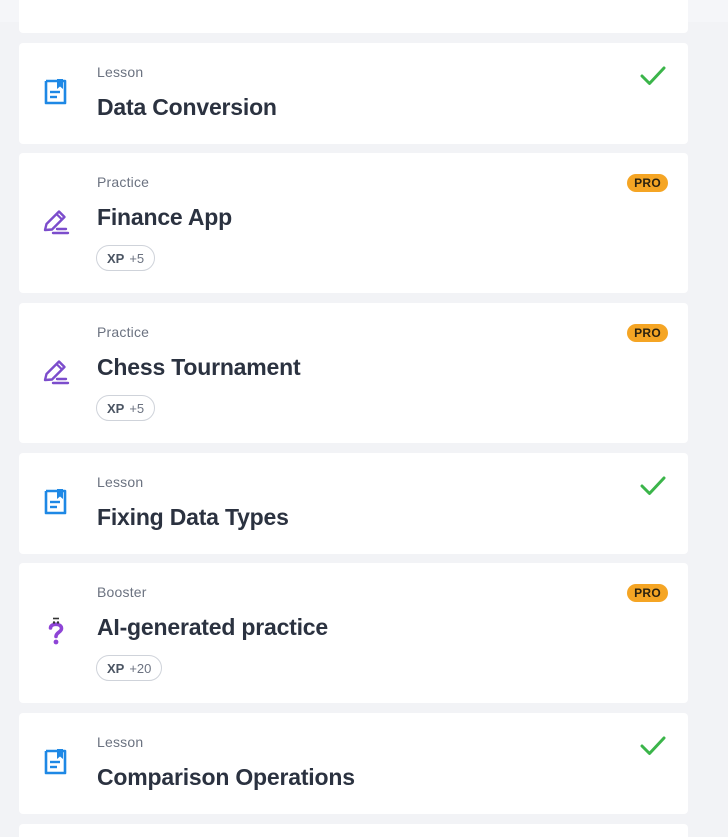 The height and width of the screenshot is (837, 728). I want to click on item-title: Comparison Operations, so click(226, 777).